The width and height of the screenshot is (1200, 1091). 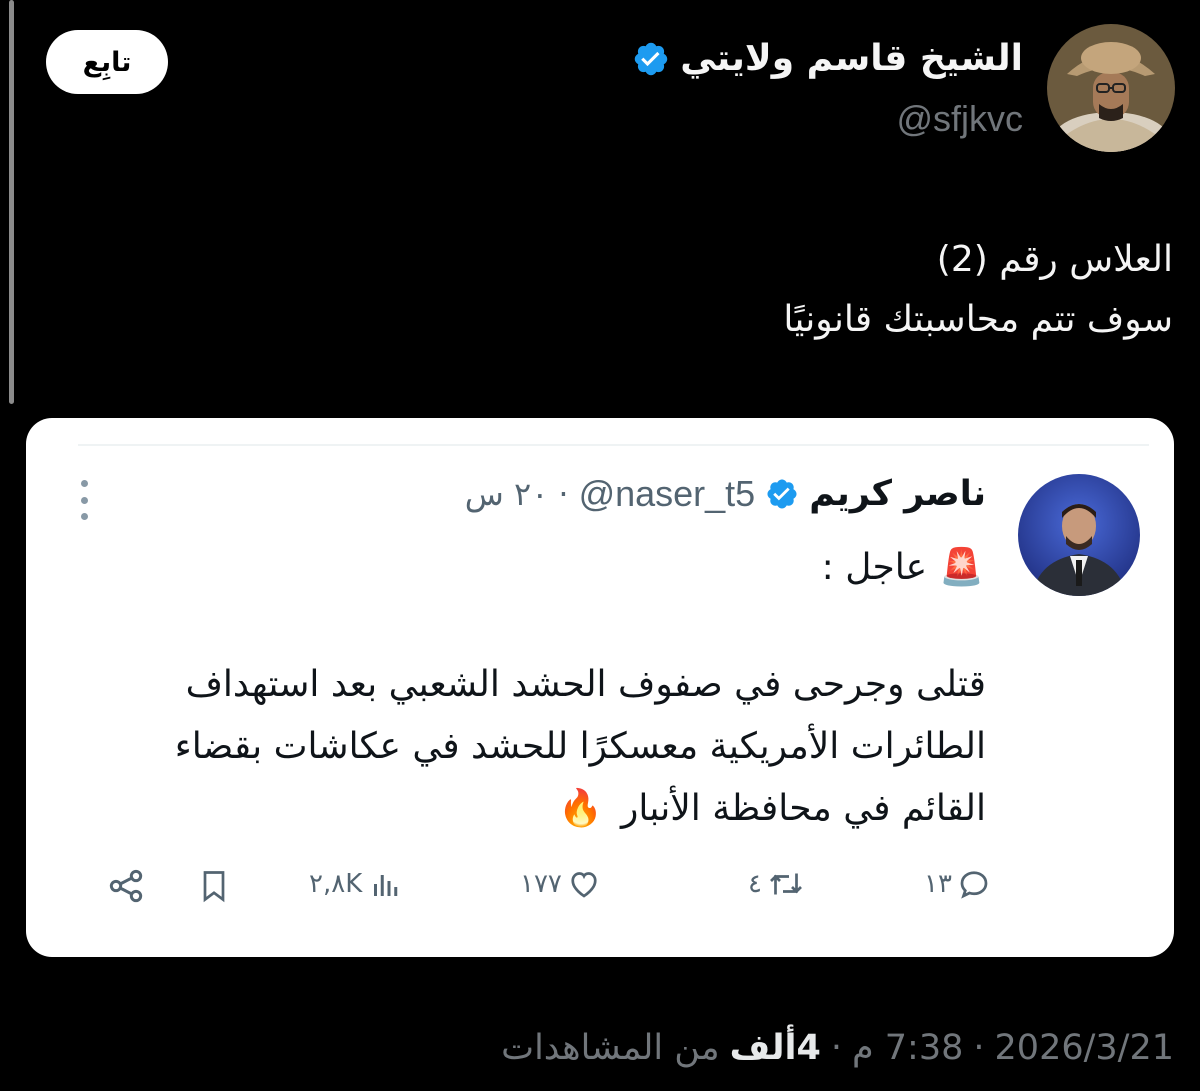 What do you see at coordinates (541, 884) in the screenshot?
I see `like-count: ١٧٧` at bounding box center [541, 884].